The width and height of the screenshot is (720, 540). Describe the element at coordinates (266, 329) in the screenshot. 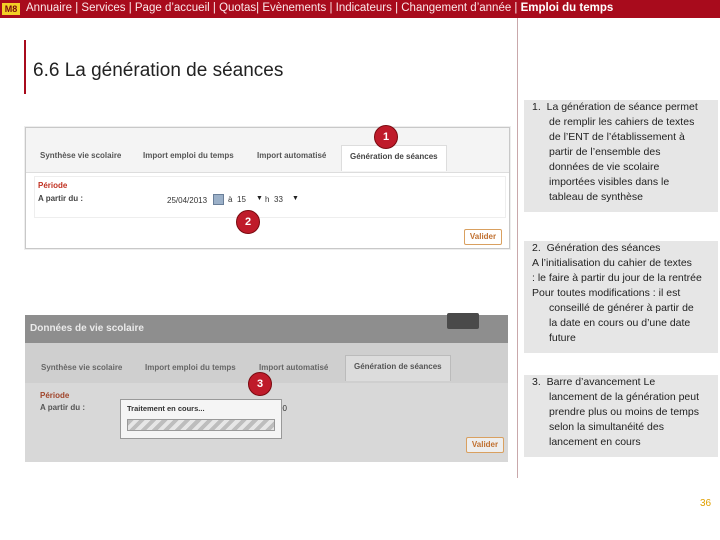

I see `panel-header: Données de vie scolaire` at that location.